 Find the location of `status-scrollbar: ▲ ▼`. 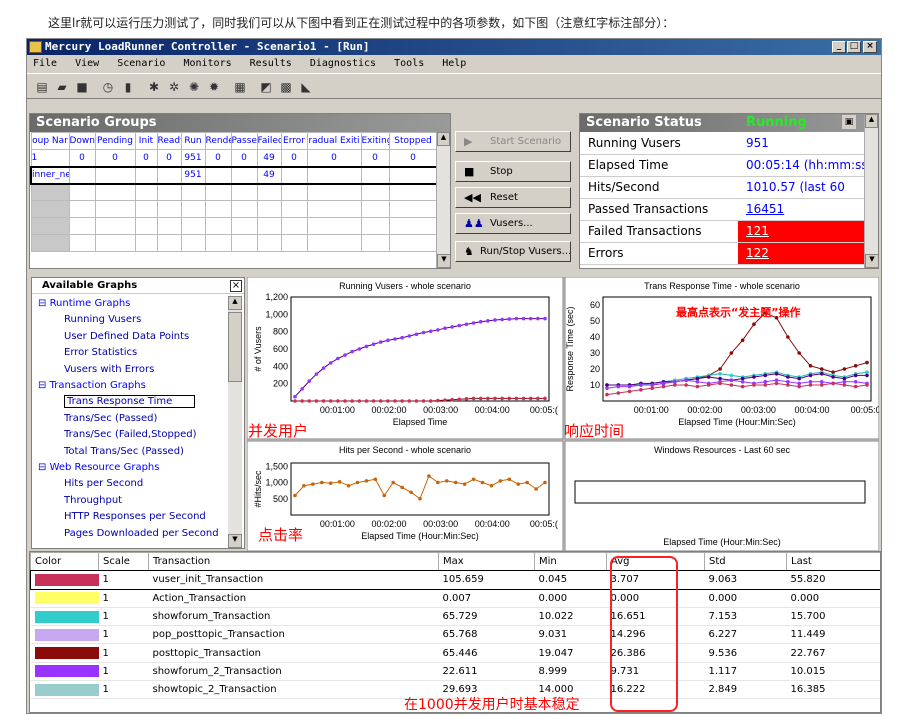

status-scrollbar: ▲ ▼ is located at coordinates (871, 191).